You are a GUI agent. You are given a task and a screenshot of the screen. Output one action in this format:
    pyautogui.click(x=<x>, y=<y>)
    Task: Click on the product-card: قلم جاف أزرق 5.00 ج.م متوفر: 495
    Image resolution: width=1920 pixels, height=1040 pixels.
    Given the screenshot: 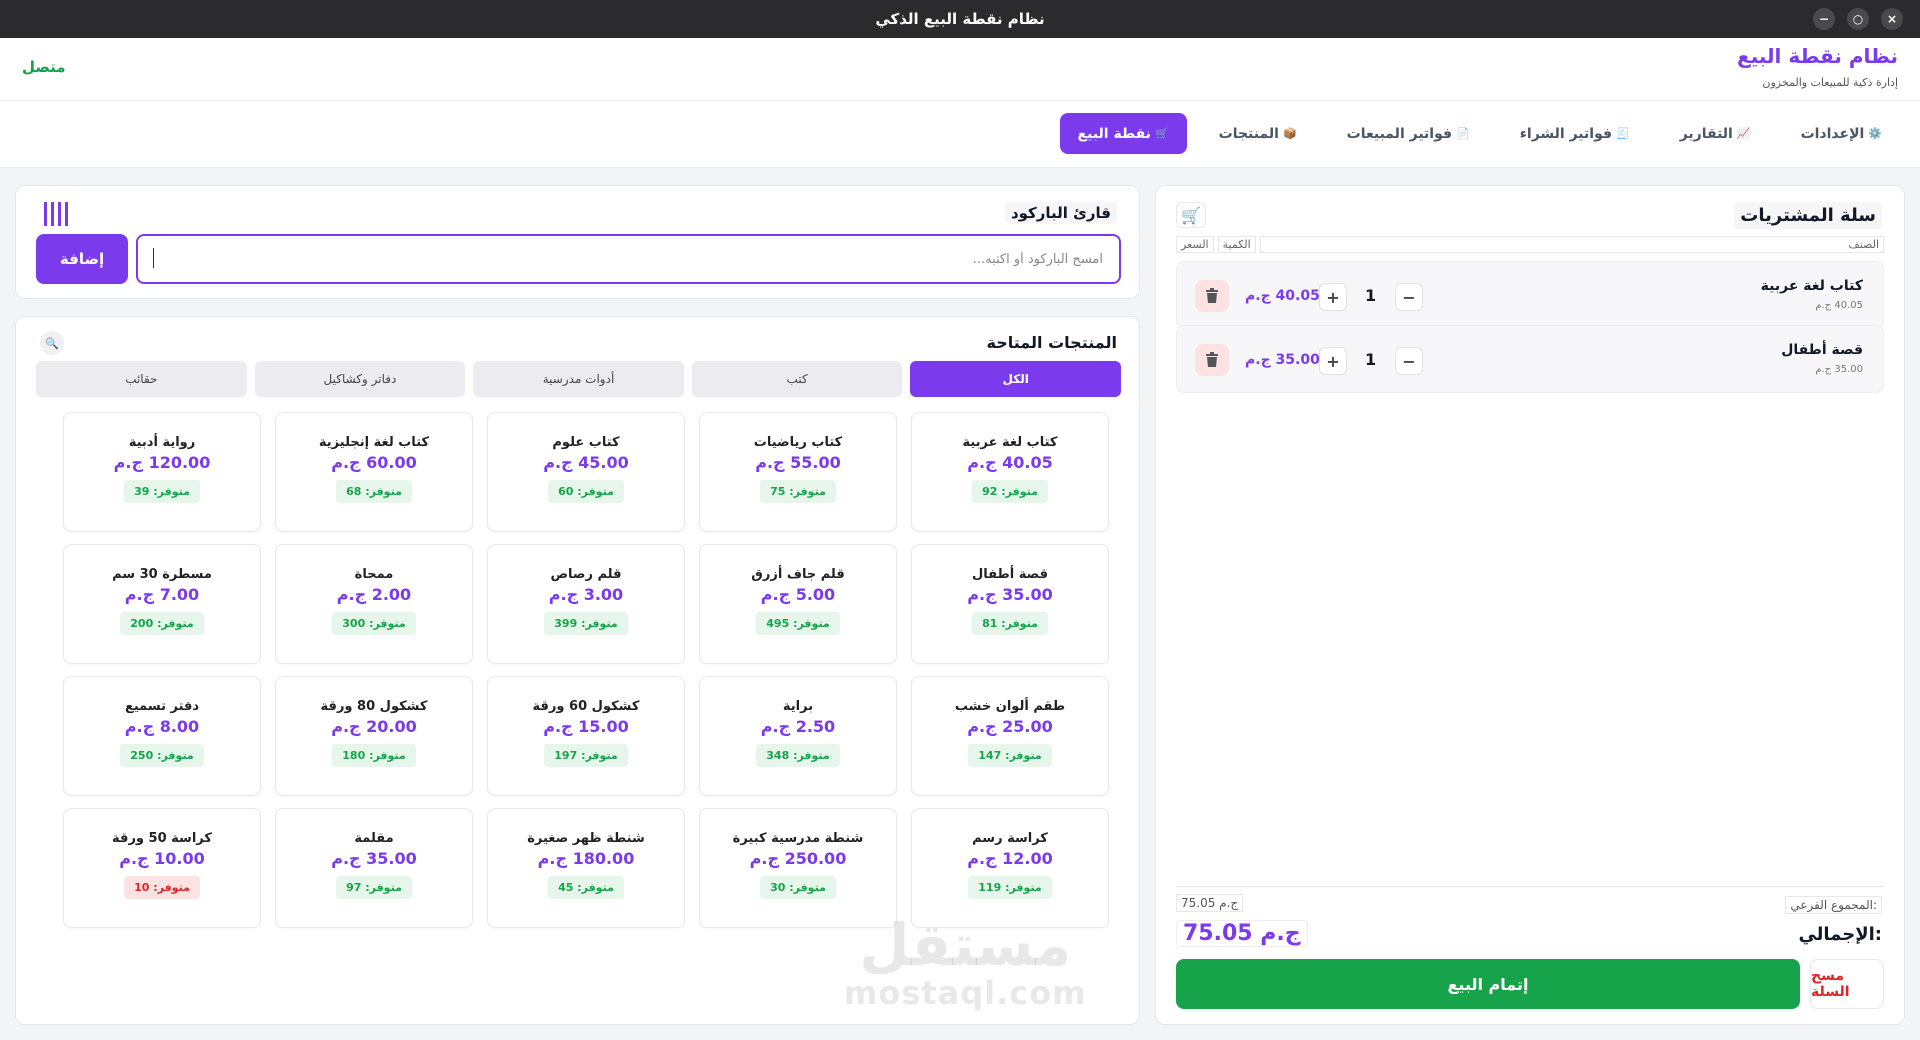 What is the action you would take?
    pyautogui.click(x=798, y=604)
    